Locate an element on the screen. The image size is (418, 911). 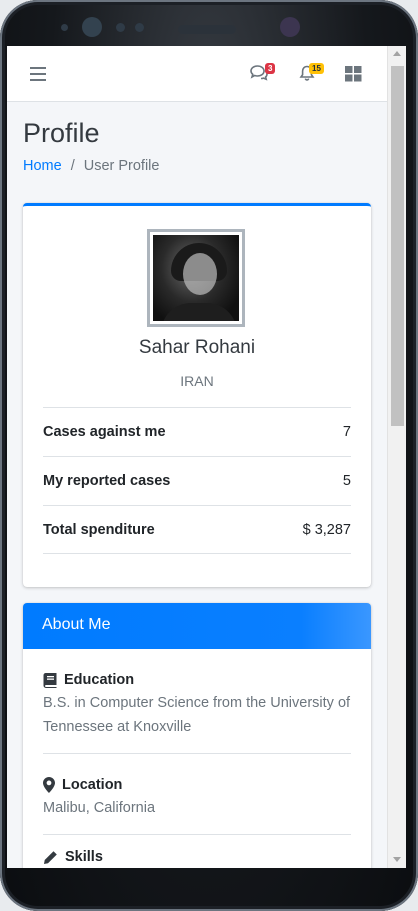
scroll-down-arrow-icon is located at coordinates (397, 859).